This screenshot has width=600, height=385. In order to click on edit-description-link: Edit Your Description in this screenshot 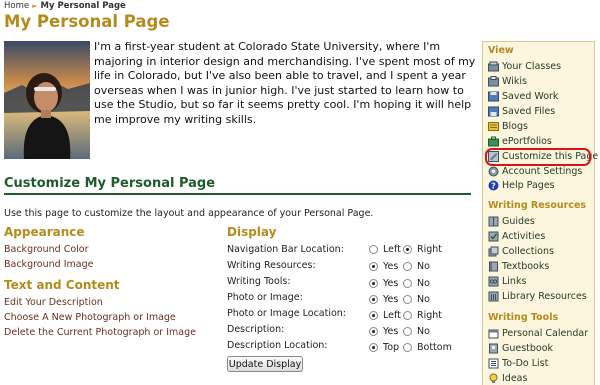, I will do `click(53, 302)`.